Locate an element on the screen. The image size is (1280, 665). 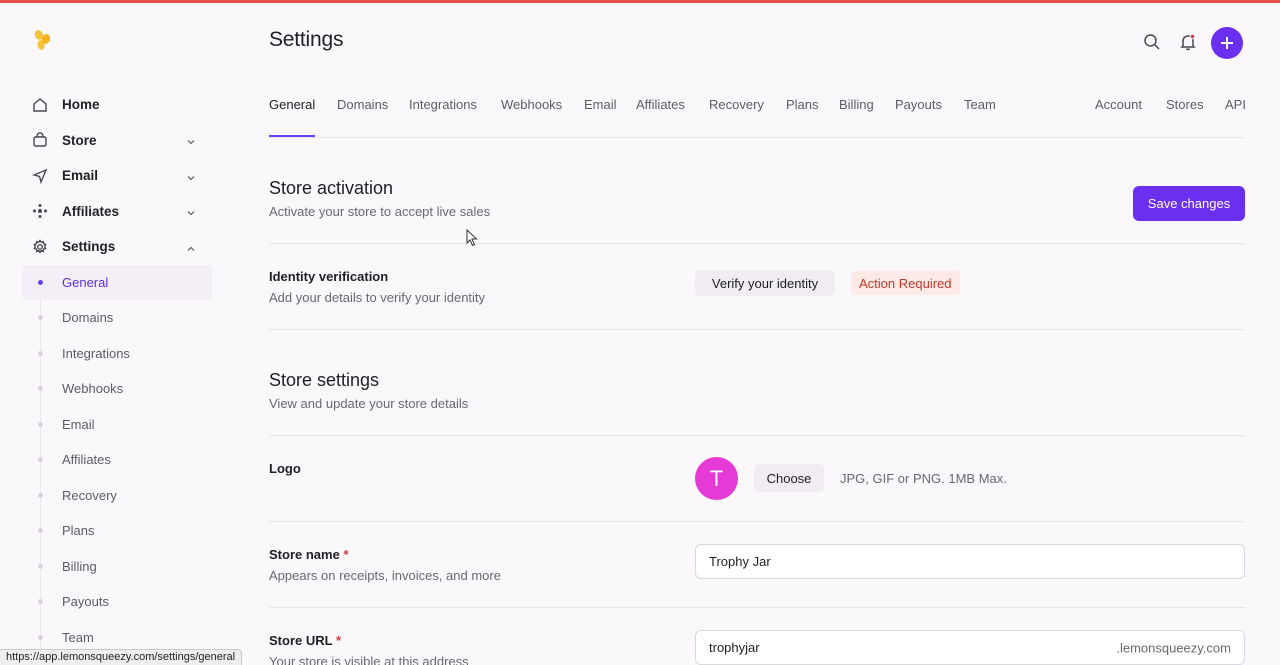
top-accent-line is located at coordinates (640, 1).